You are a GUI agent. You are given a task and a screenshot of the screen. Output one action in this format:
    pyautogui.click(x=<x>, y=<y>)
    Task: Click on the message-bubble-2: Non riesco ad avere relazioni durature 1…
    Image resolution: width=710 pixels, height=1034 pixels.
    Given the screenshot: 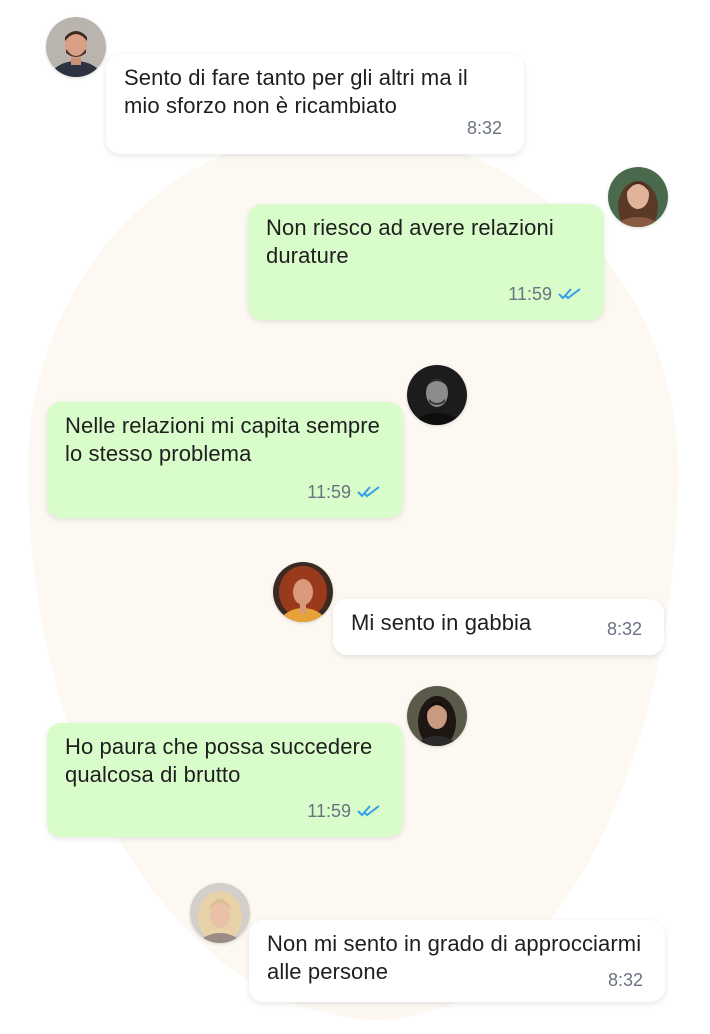 What is the action you would take?
    pyautogui.click(x=426, y=262)
    